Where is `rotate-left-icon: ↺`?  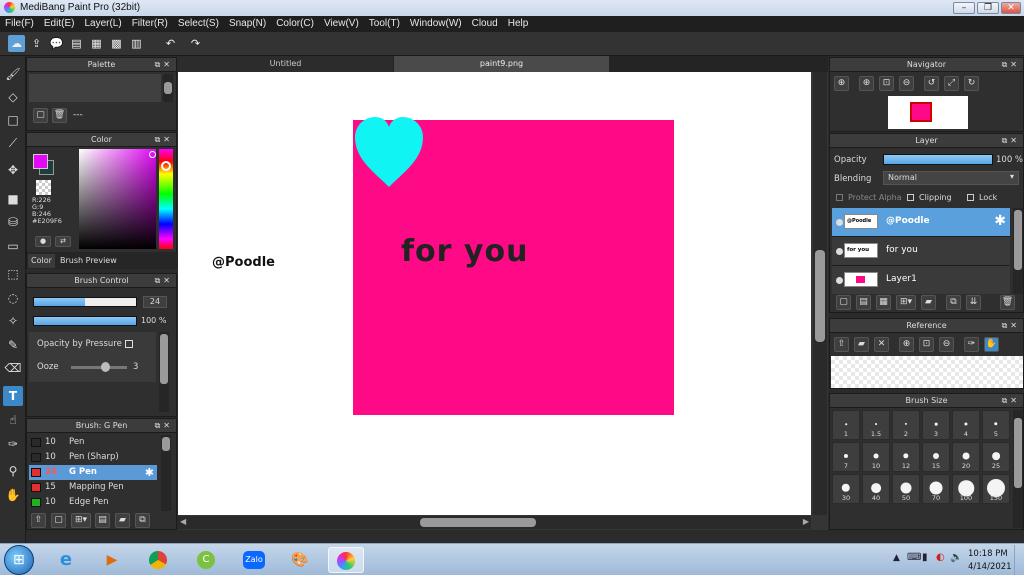 rotate-left-icon: ↺ is located at coordinates (931, 83).